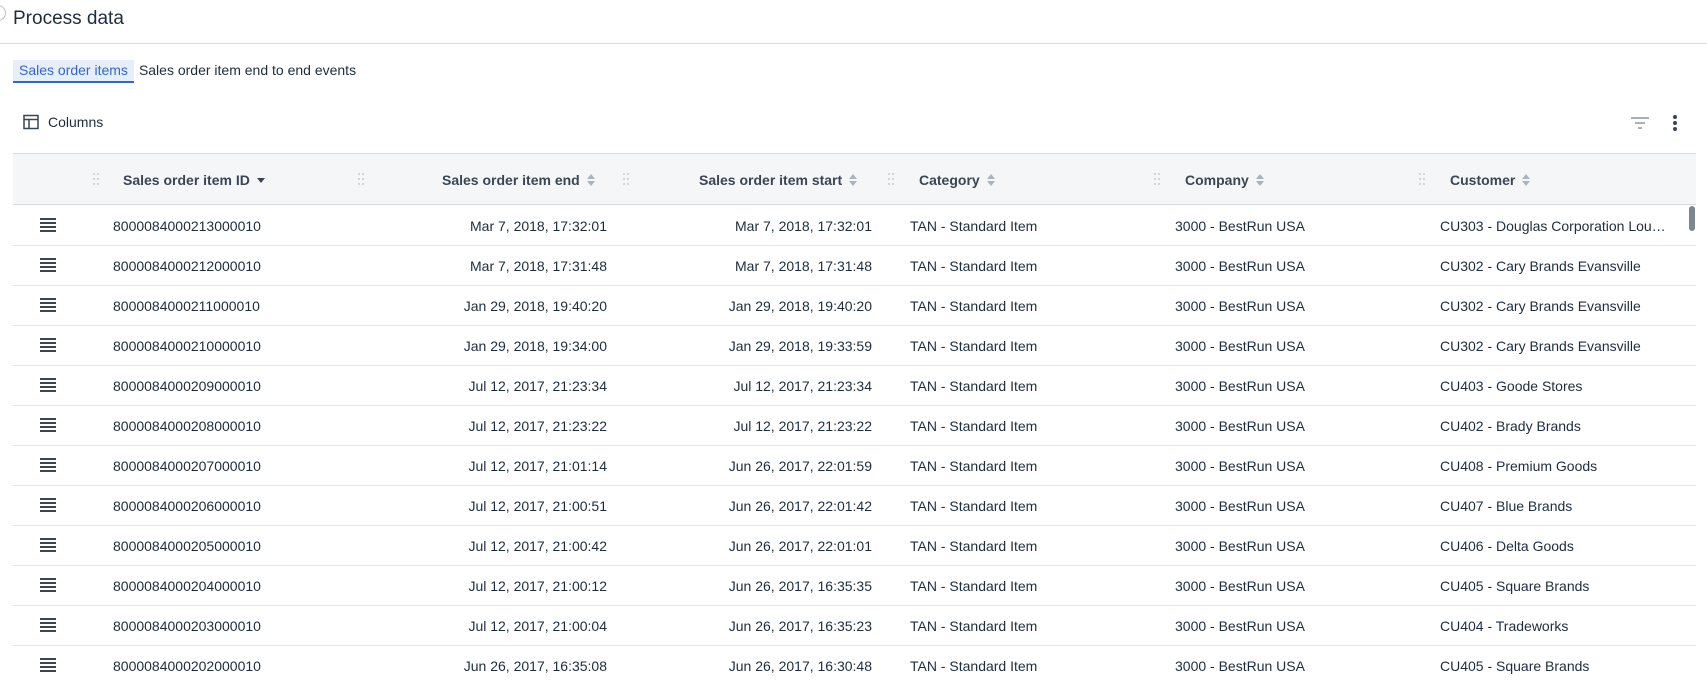 The width and height of the screenshot is (1707, 684). What do you see at coordinates (187, 346) in the screenshot?
I see `cell-id: 8000084000210000010` at bounding box center [187, 346].